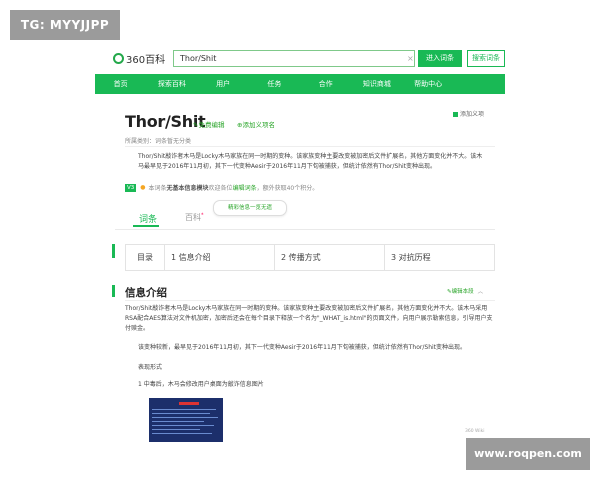 The width and height of the screenshot is (600, 480). Describe the element at coordinates (146, 293) in the screenshot. I see `section-title: 信息介绍` at that location.